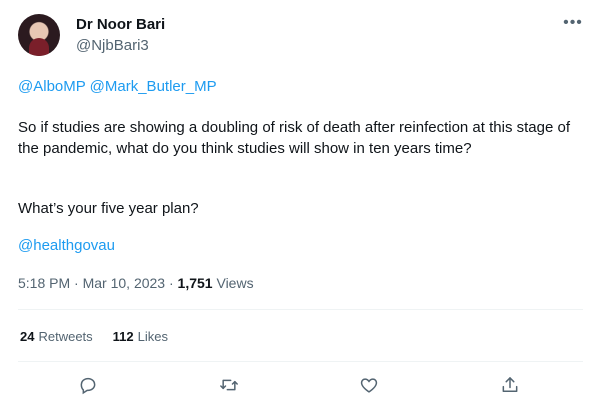 This screenshot has width=598, height=410. What do you see at coordinates (51, 86) in the screenshot?
I see `mention-albomp-link: @AlboMP` at bounding box center [51, 86].